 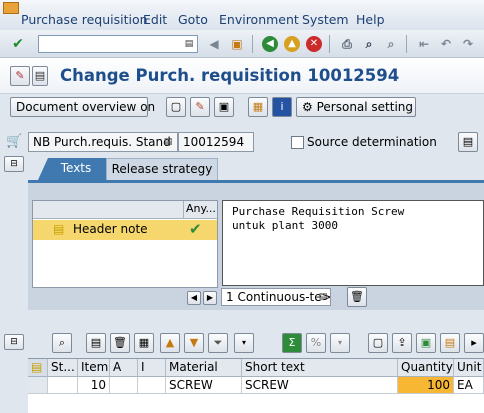 I want to click on next-page-icon: ↷, so click(x=468, y=44).